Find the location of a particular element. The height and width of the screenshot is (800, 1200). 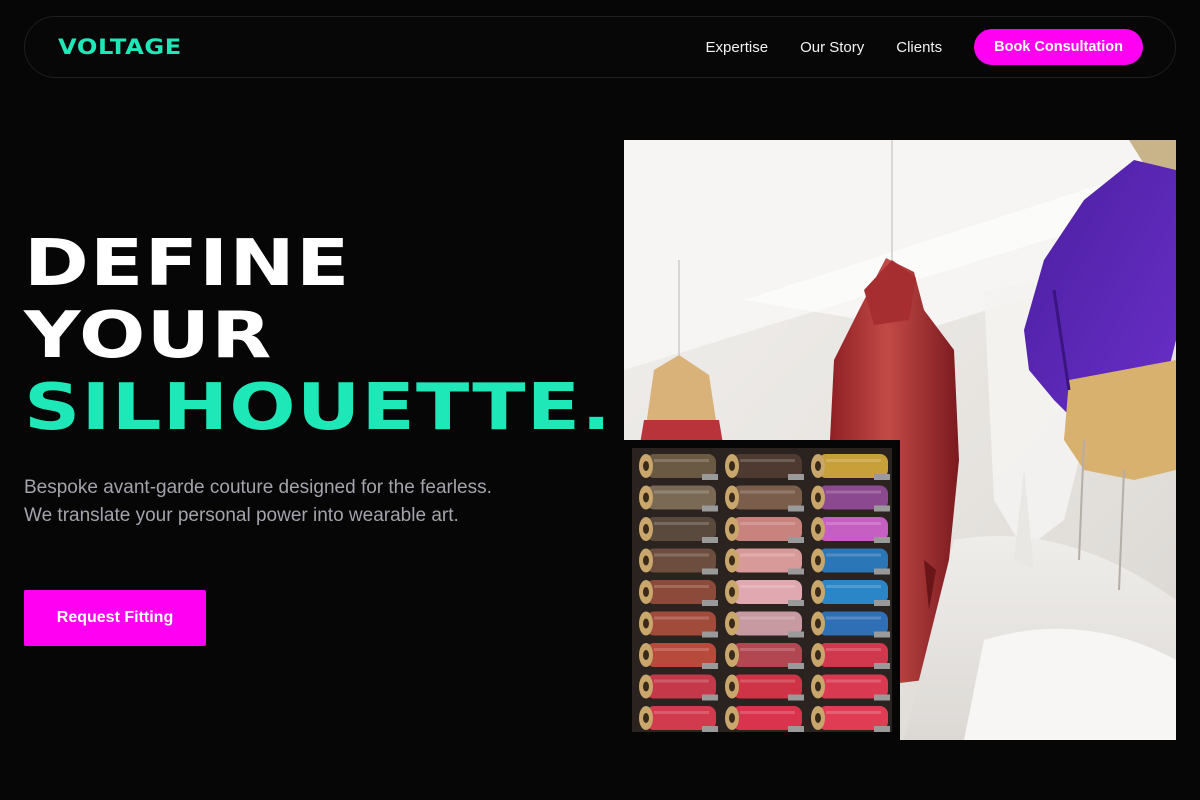

book-consultation-button: Book Consultation is located at coordinates (1058, 47).